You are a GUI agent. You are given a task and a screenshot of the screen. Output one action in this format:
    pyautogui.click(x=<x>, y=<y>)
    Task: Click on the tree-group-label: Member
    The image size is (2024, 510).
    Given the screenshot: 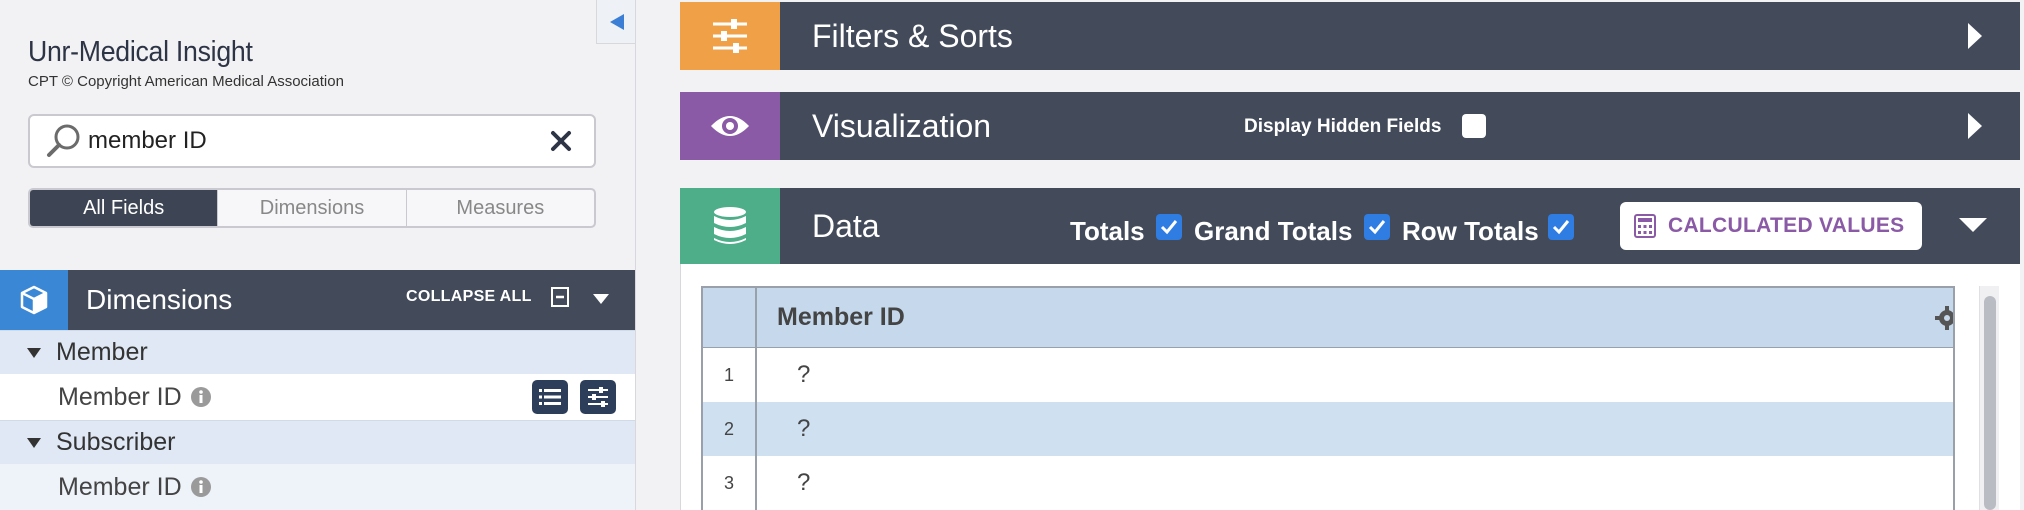 What is the action you would take?
    pyautogui.click(x=102, y=352)
    